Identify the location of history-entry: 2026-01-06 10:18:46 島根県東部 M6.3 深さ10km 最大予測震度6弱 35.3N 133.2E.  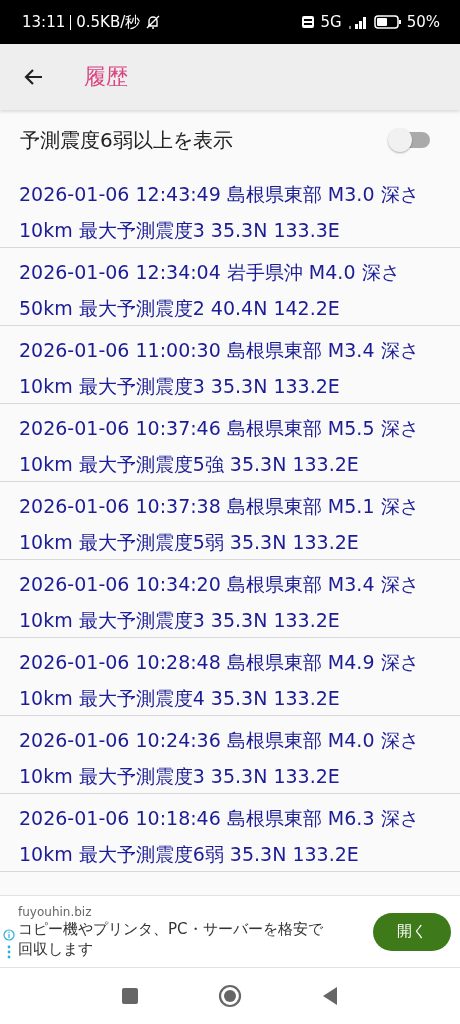
(230, 833).